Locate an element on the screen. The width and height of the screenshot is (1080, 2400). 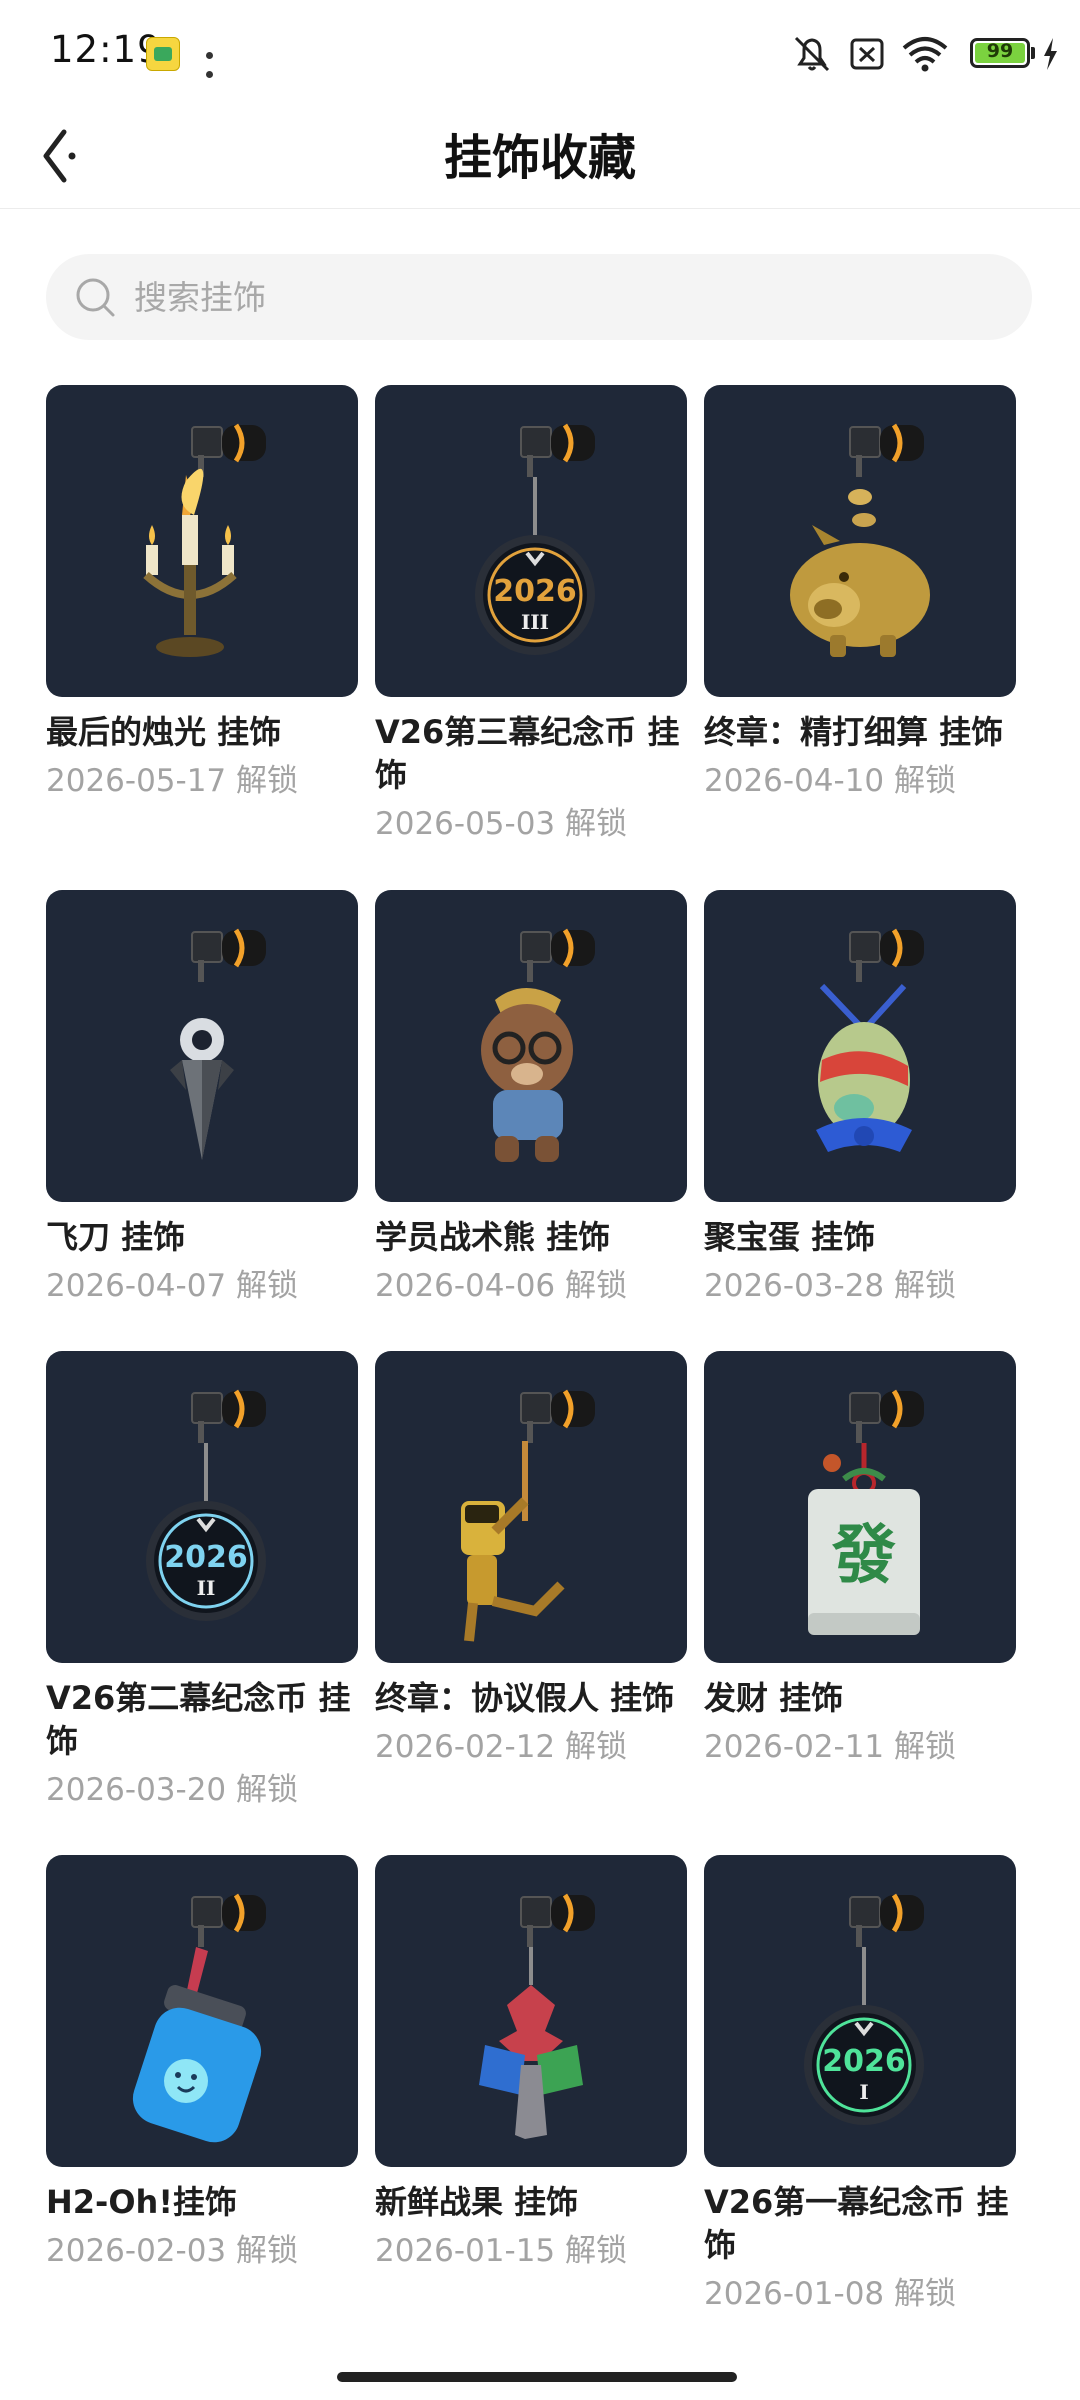
pendant-card: 2026 II V26第二幕纪念币 挂饰 2026-03-20 解锁 is located at coordinates (202, 1581).